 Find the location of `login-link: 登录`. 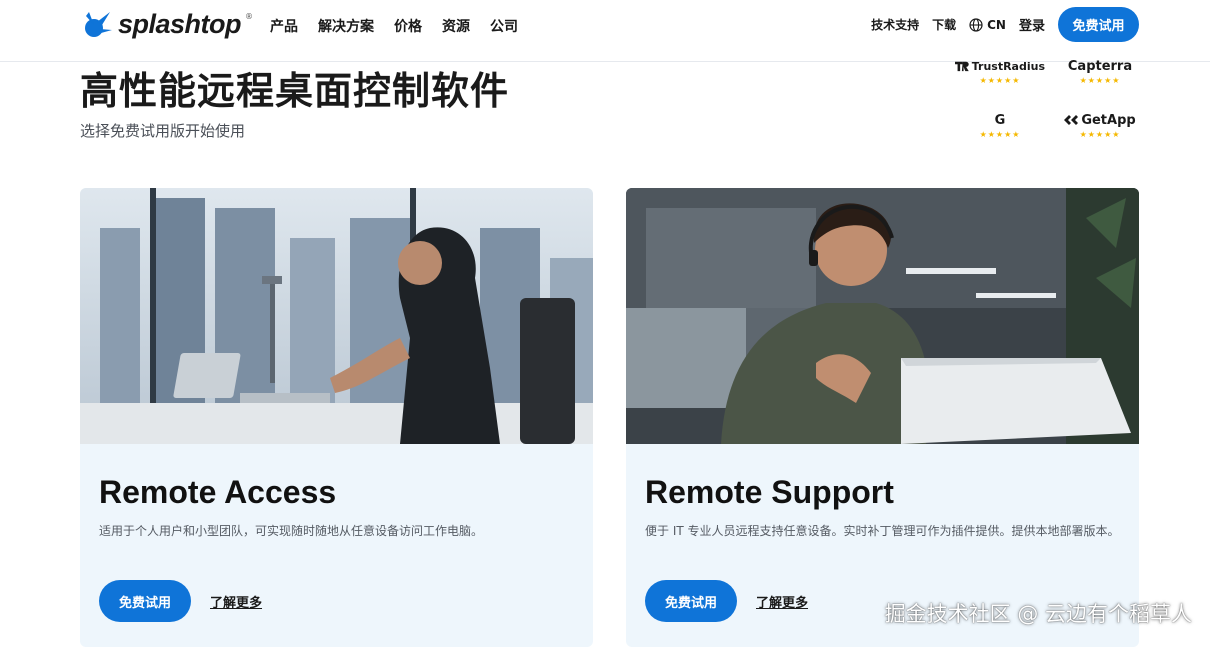

login-link: 登录 is located at coordinates (1032, 24).